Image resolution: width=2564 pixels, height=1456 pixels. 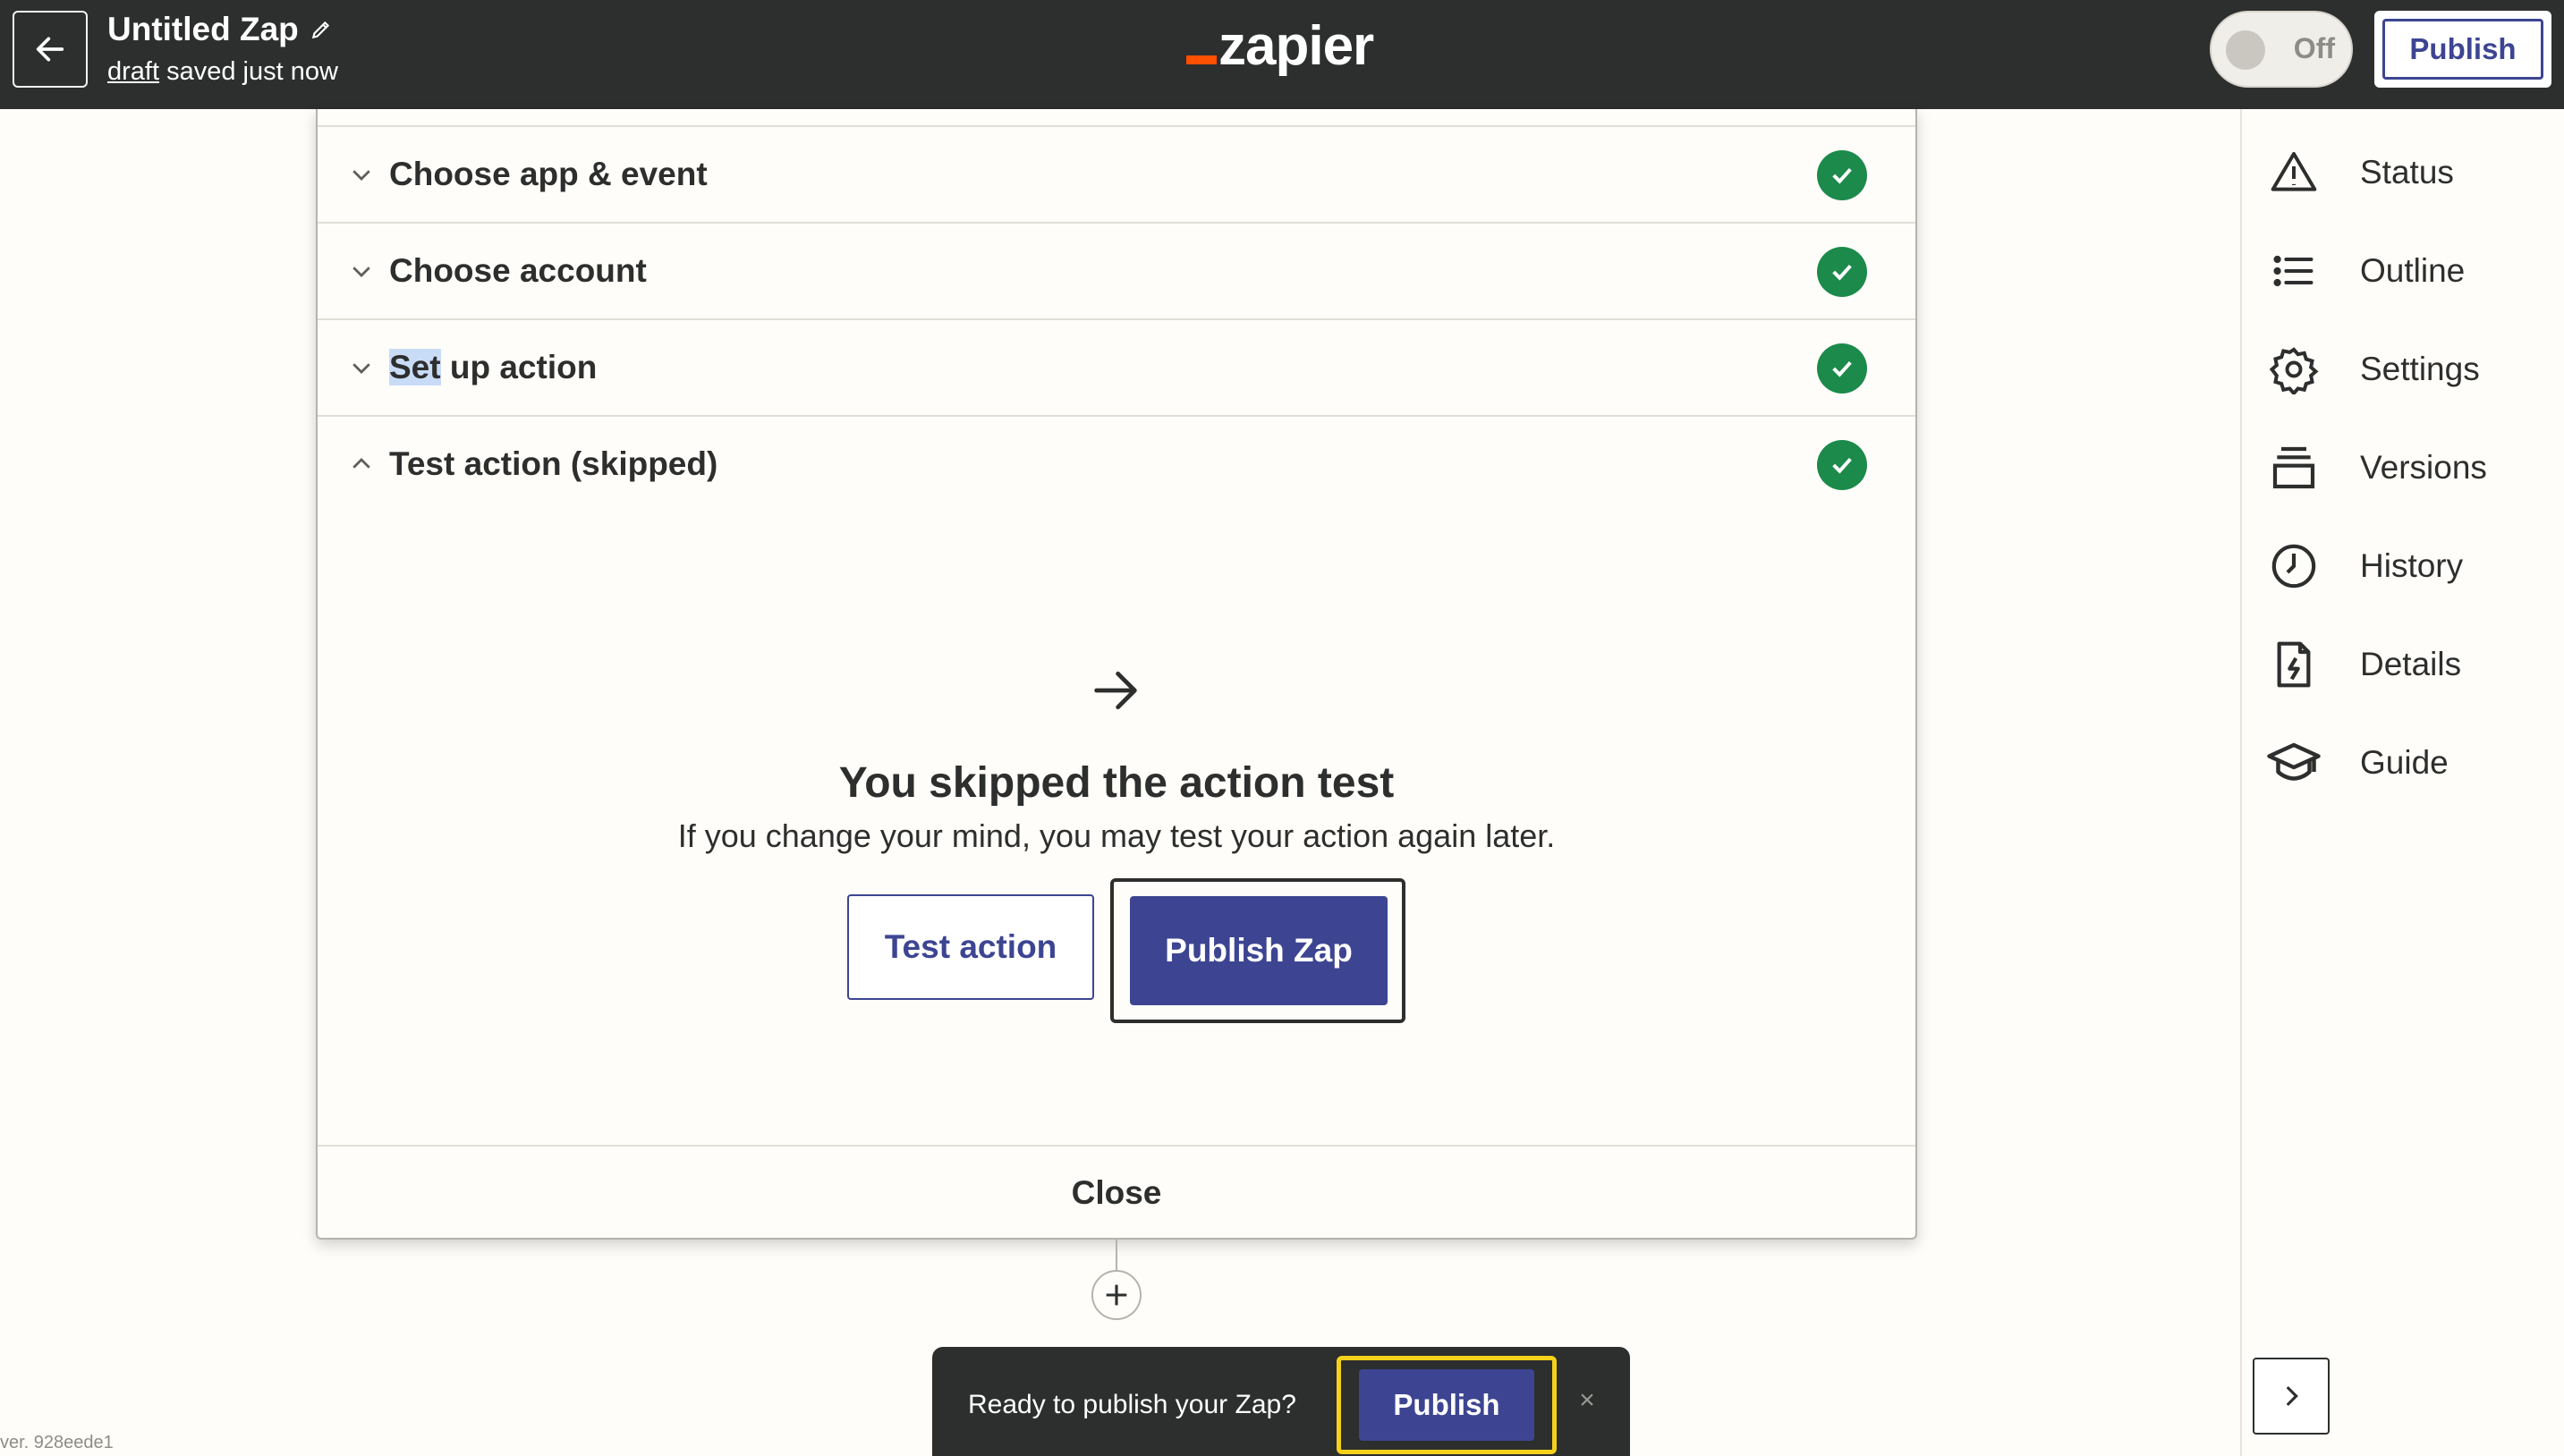 I want to click on sidebar-item-versions: Versions, so click(x=2376, y=467).